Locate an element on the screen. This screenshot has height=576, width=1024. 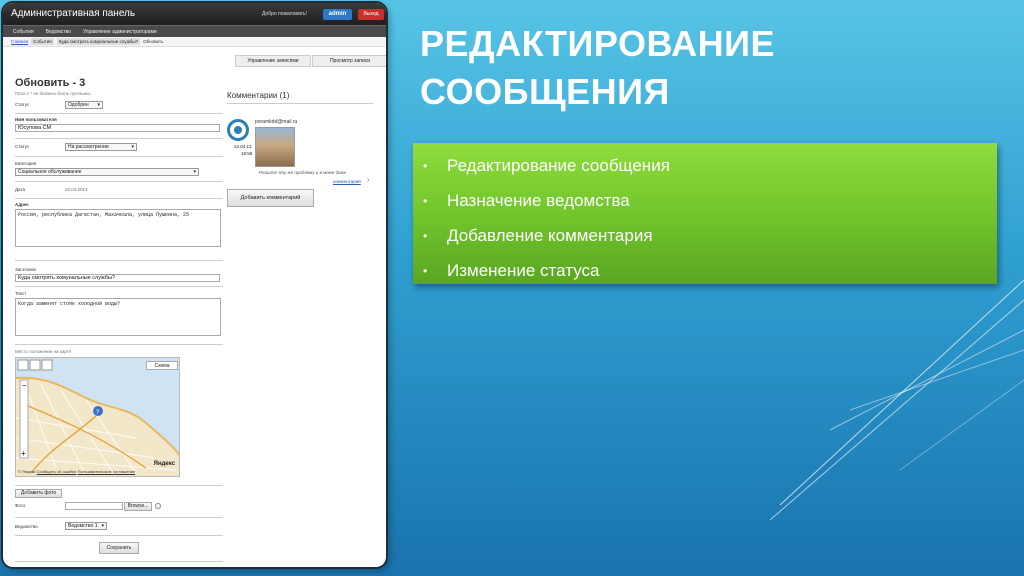
slide-title-line1: РЕДАКТИРОВАНИЕ is located at coordinates (598, 43).